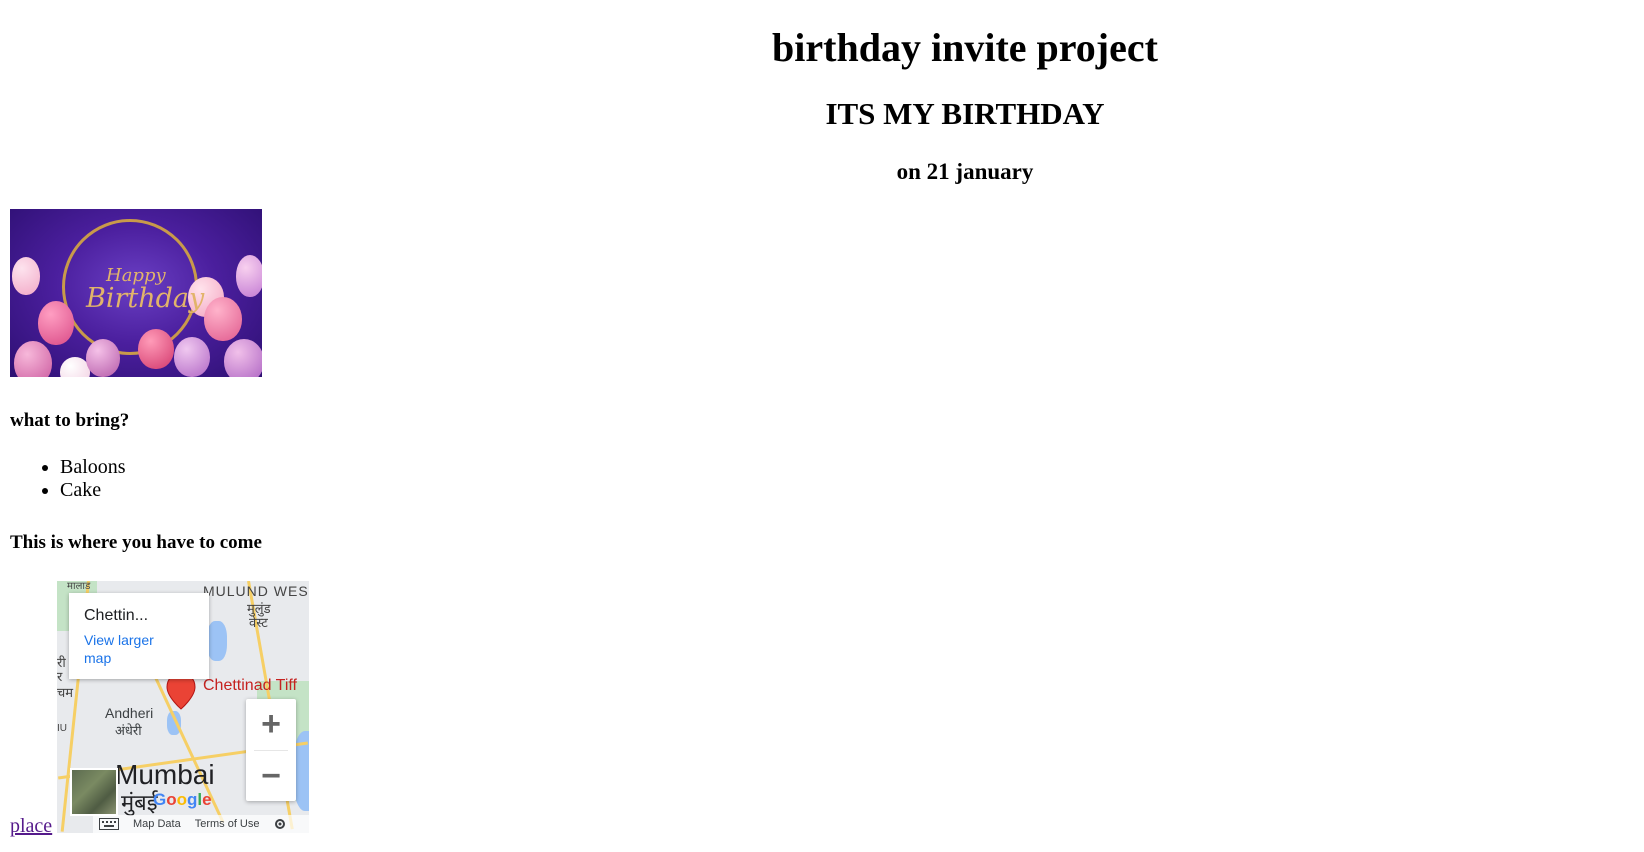 The height and width of the screenshot is (852, 1644). I want to click on birthday-banner-image: Happy Birthday, so click(136, 293).